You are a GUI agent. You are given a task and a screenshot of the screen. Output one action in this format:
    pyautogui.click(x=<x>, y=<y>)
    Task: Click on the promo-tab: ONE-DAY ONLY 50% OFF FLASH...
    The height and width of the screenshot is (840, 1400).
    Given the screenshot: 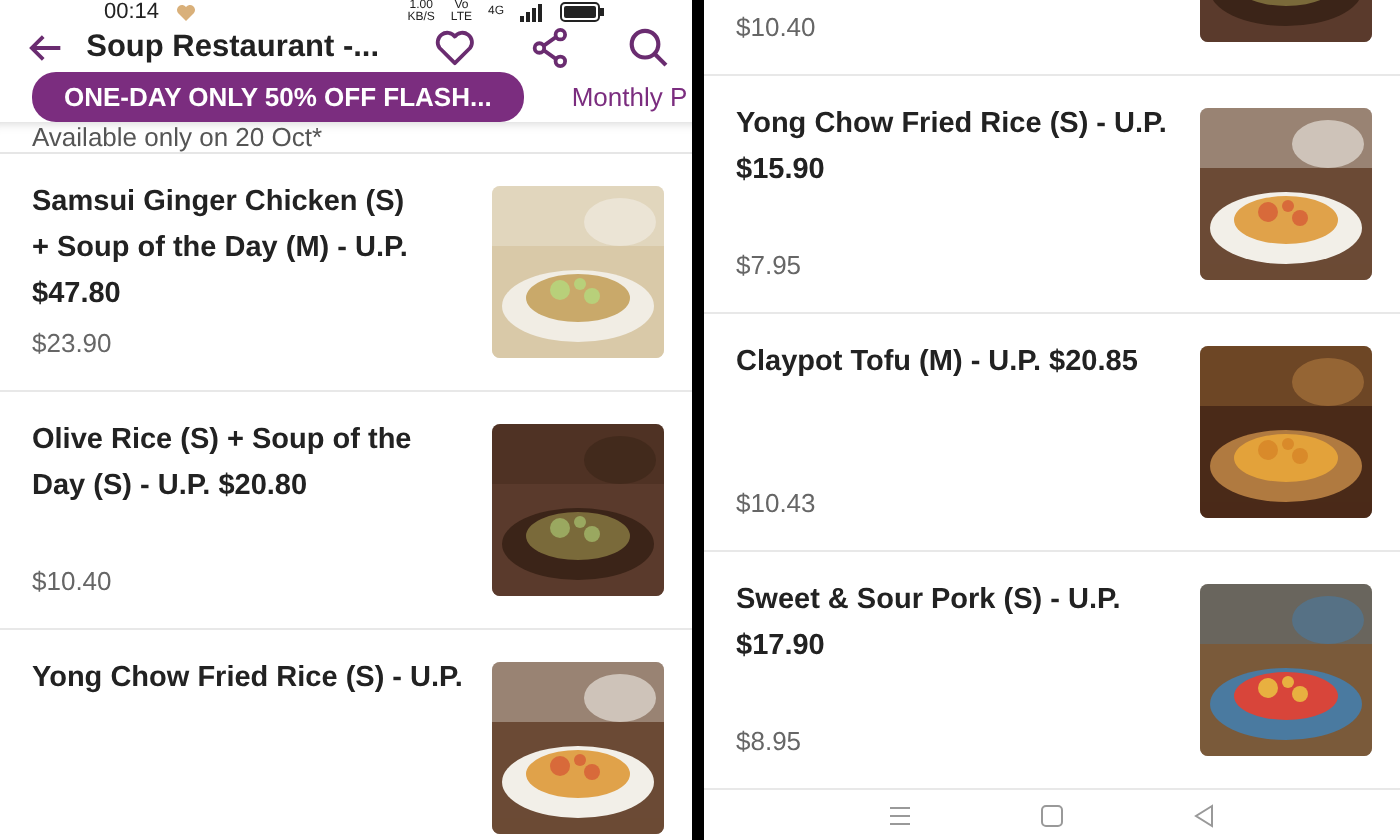 What is the action you would take?
    pyautogui.click(x=278, y=97)
    